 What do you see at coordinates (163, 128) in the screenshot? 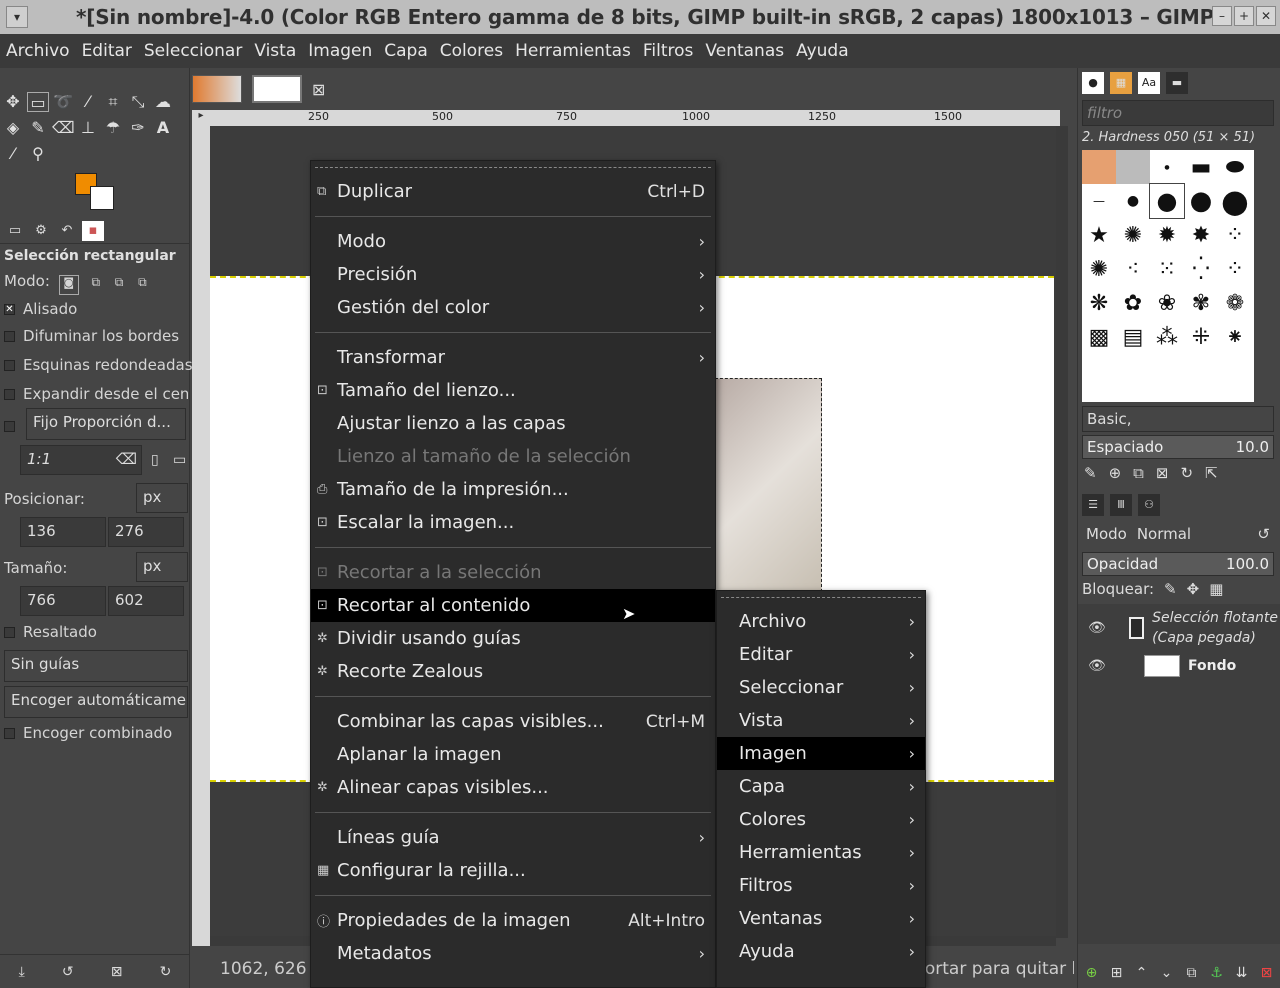
I see `text-tool-icon: A` at bounding box center [163, 128].